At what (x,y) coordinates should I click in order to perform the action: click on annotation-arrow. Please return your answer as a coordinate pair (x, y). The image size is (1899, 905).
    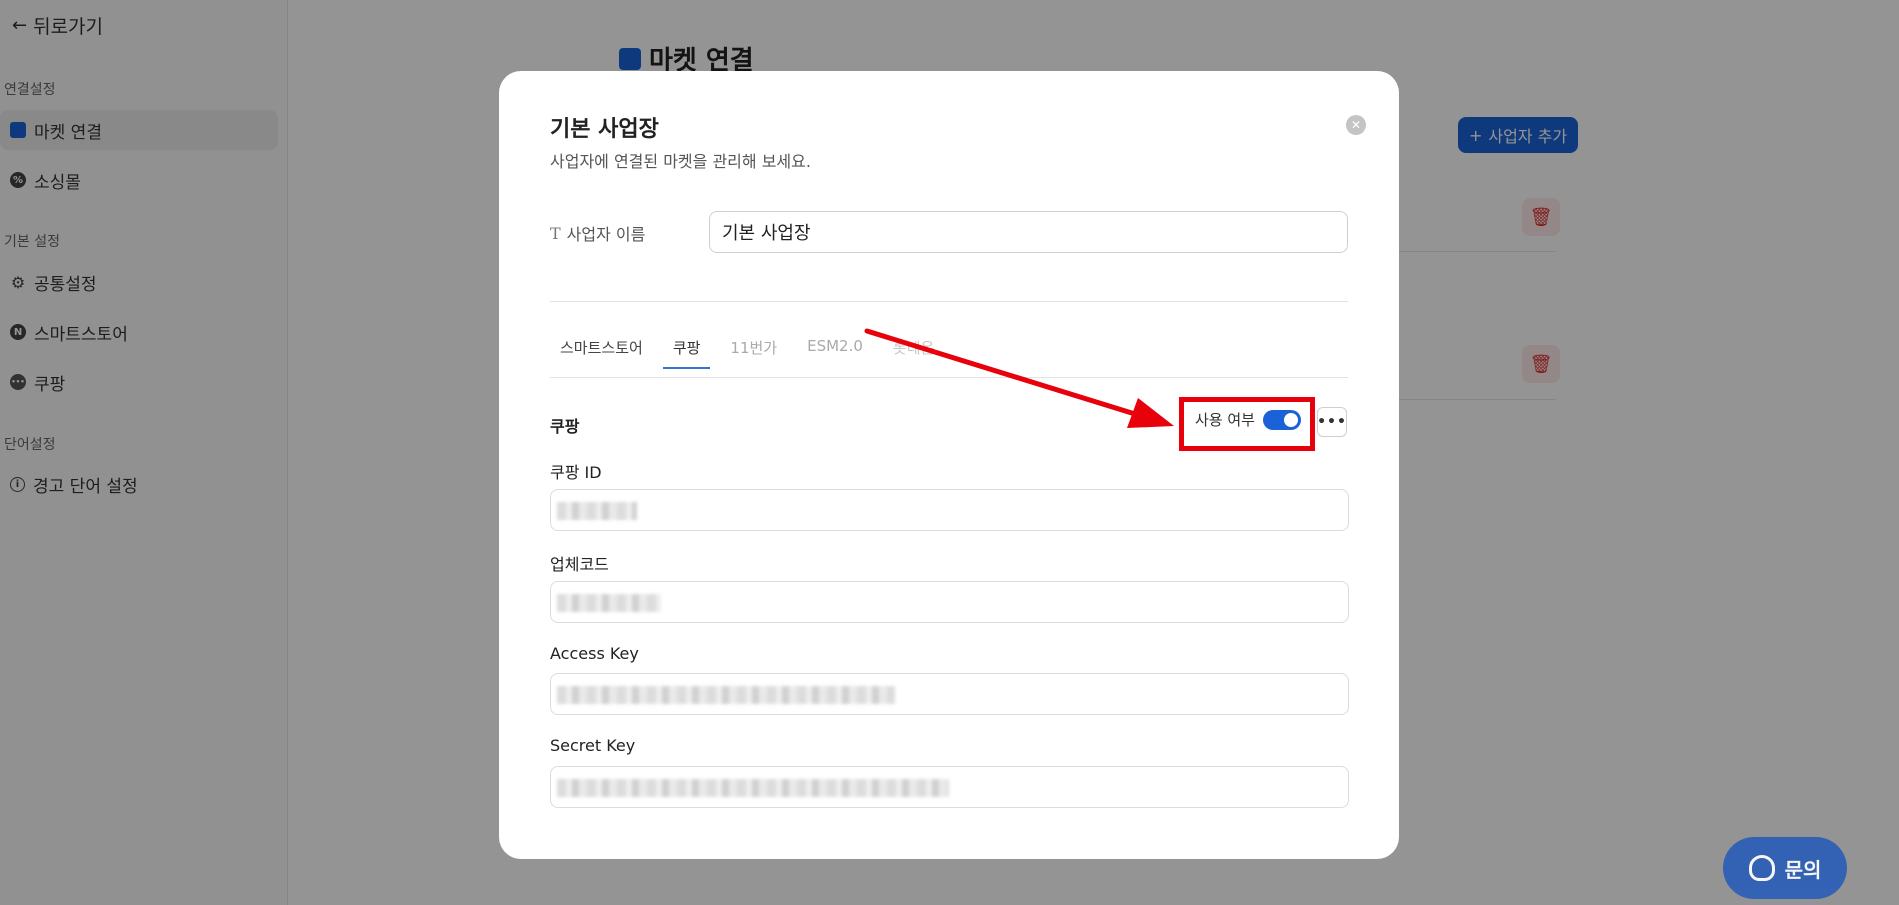
    Looking at the image, I should click on (1019, 378).